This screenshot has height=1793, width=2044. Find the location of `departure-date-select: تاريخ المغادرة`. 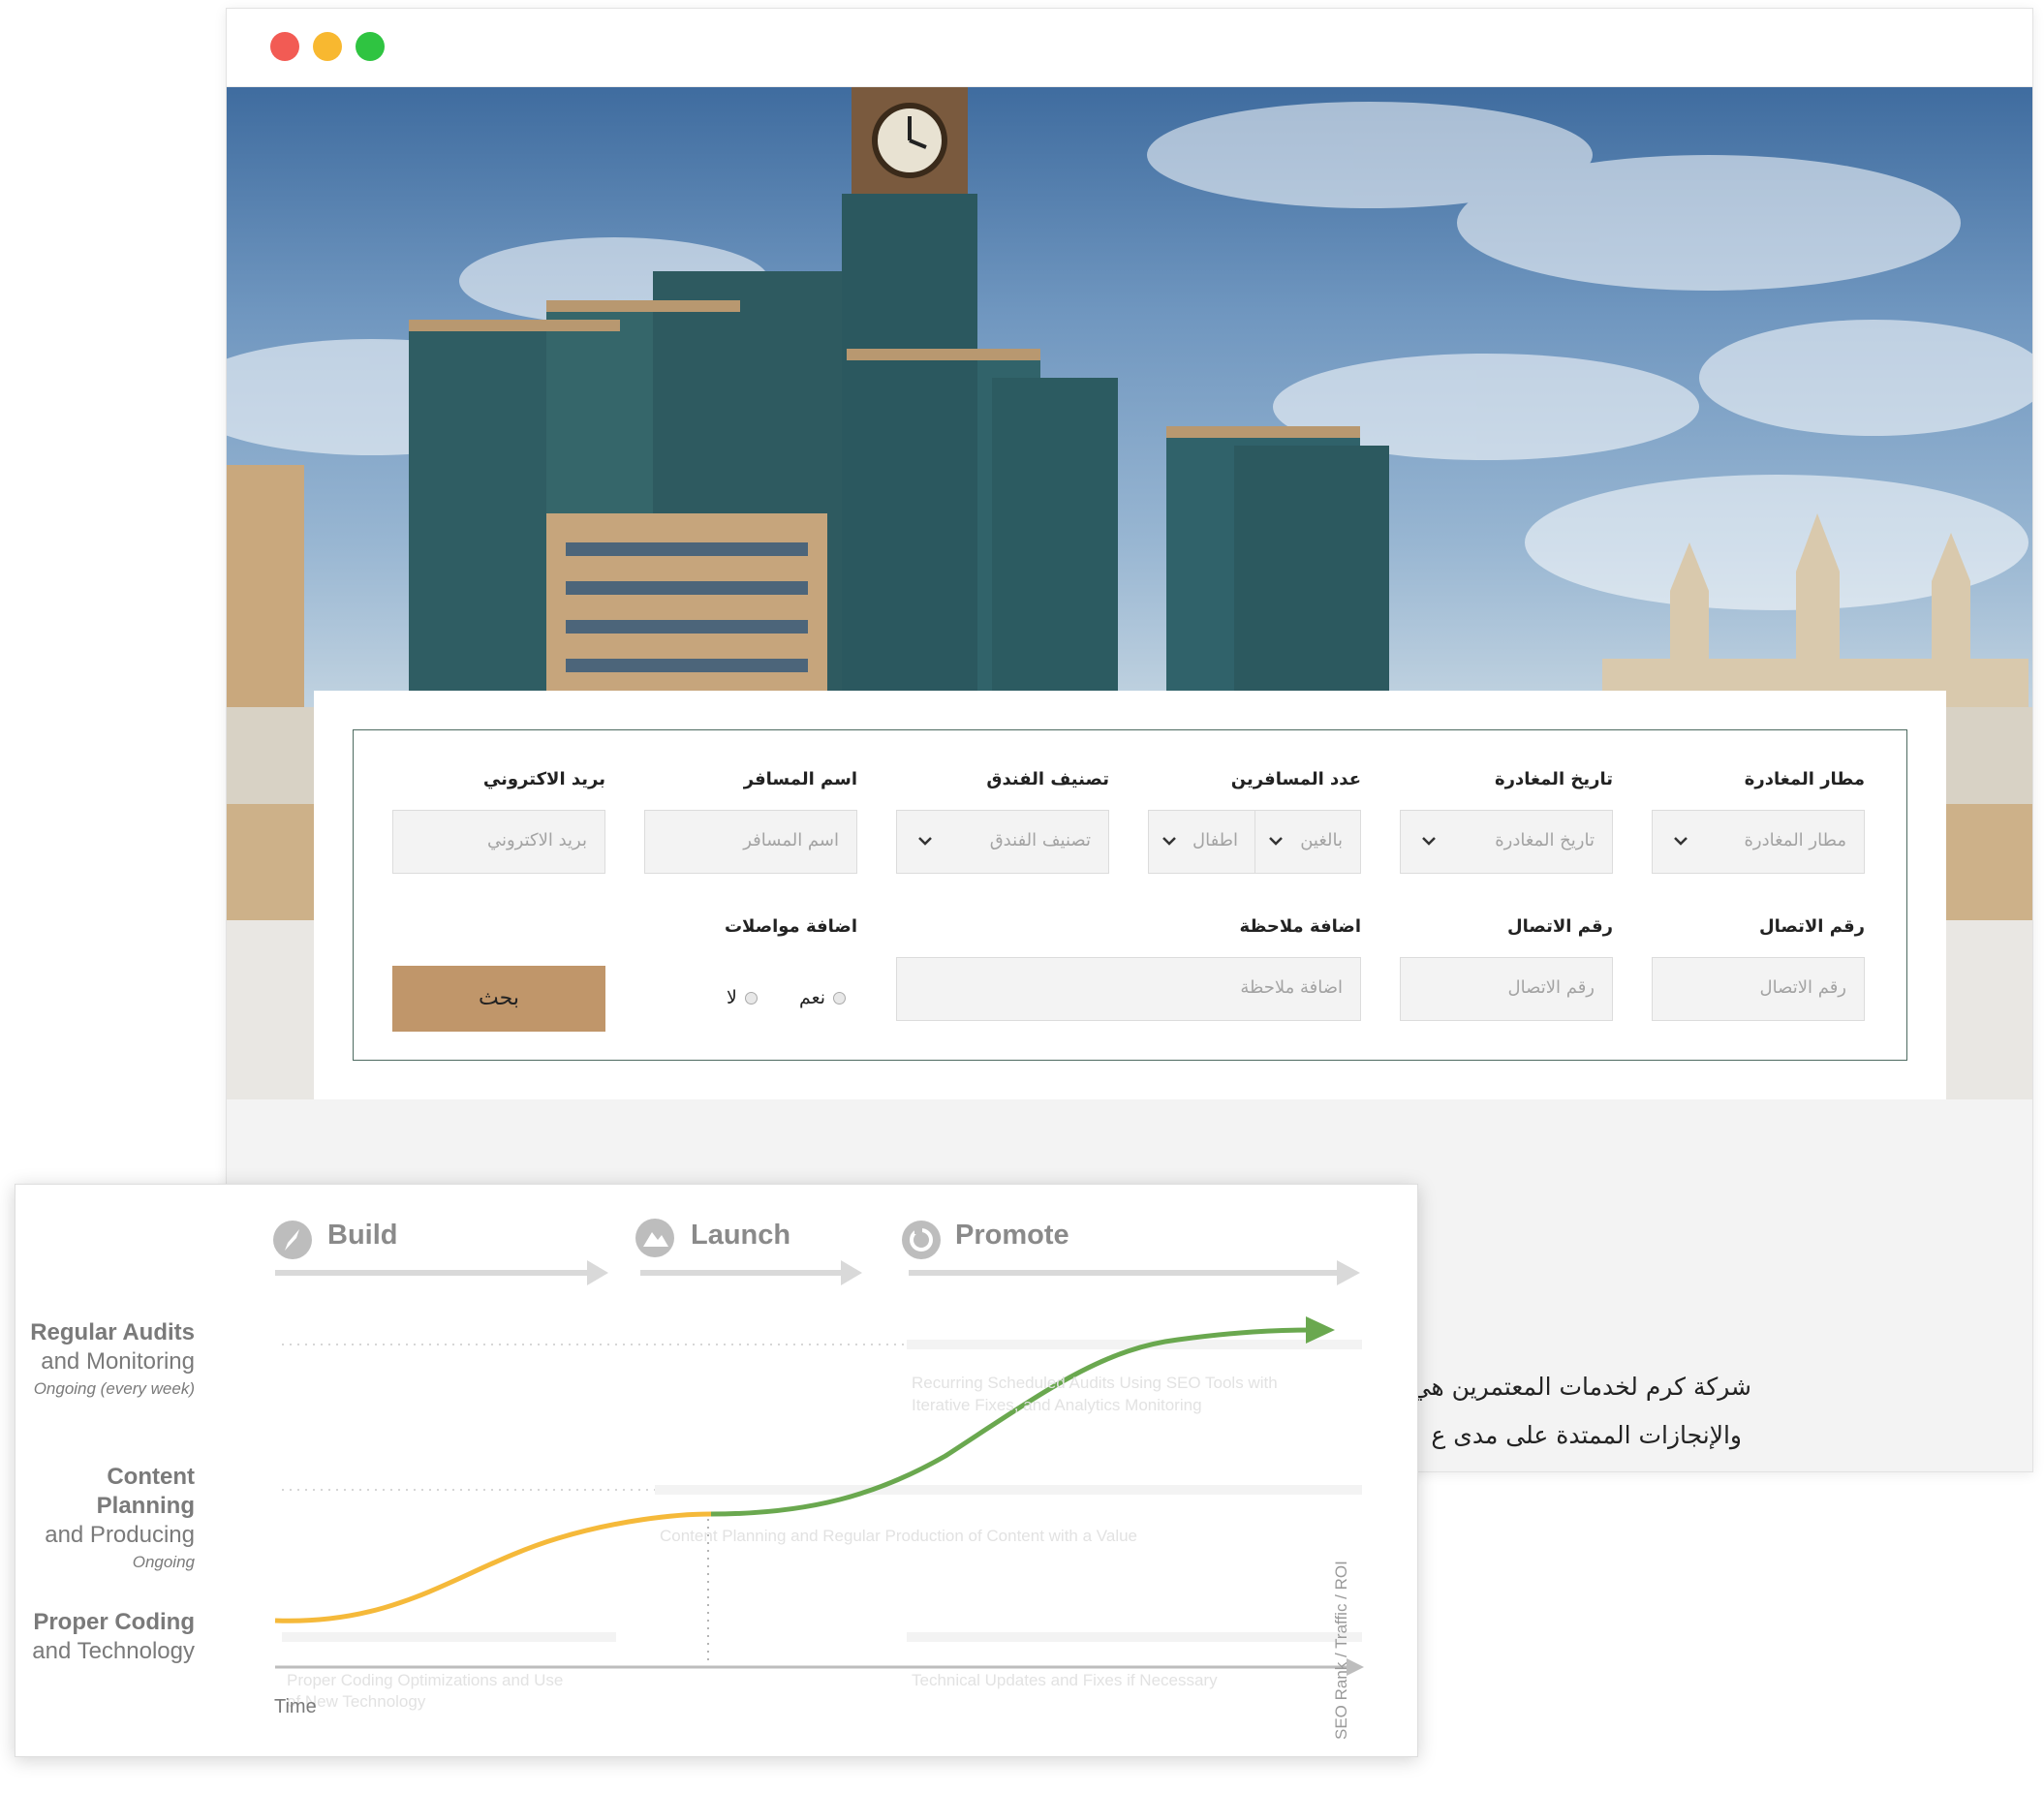

departure-date-select: تاريخ المغادرة is located at coordinates (1506, 842).